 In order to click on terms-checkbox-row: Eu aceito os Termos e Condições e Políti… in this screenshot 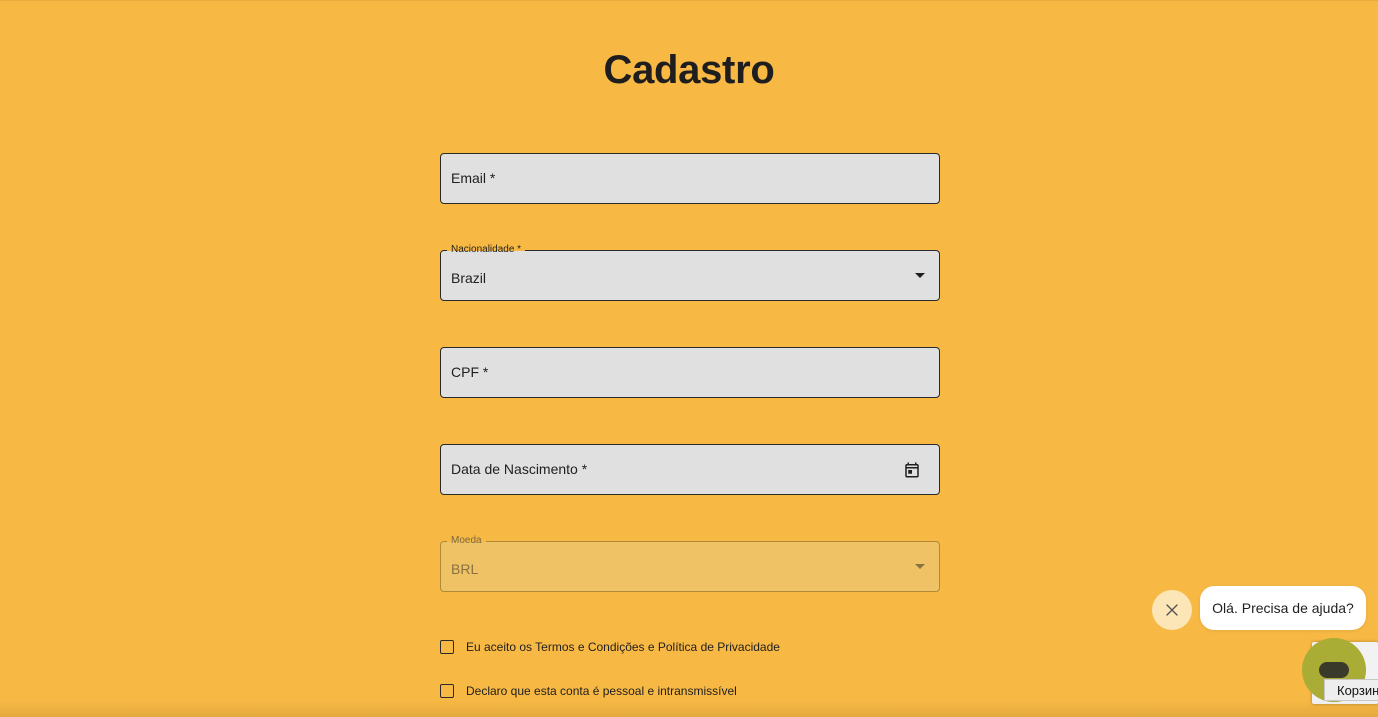, I will do `click(610, 647)`.